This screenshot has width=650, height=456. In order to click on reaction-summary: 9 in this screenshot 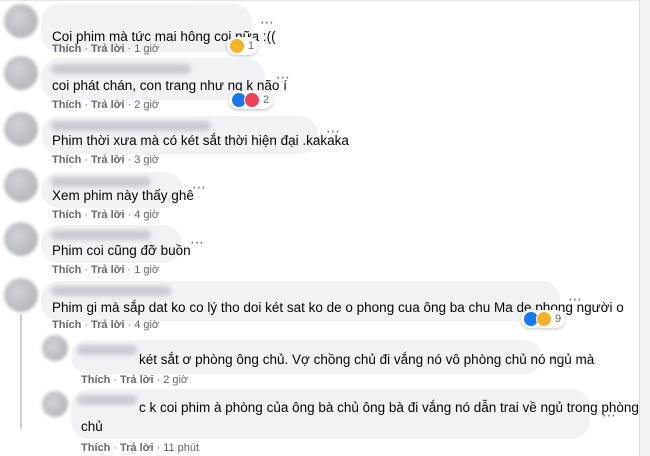, I will do `click(543, 319)`.